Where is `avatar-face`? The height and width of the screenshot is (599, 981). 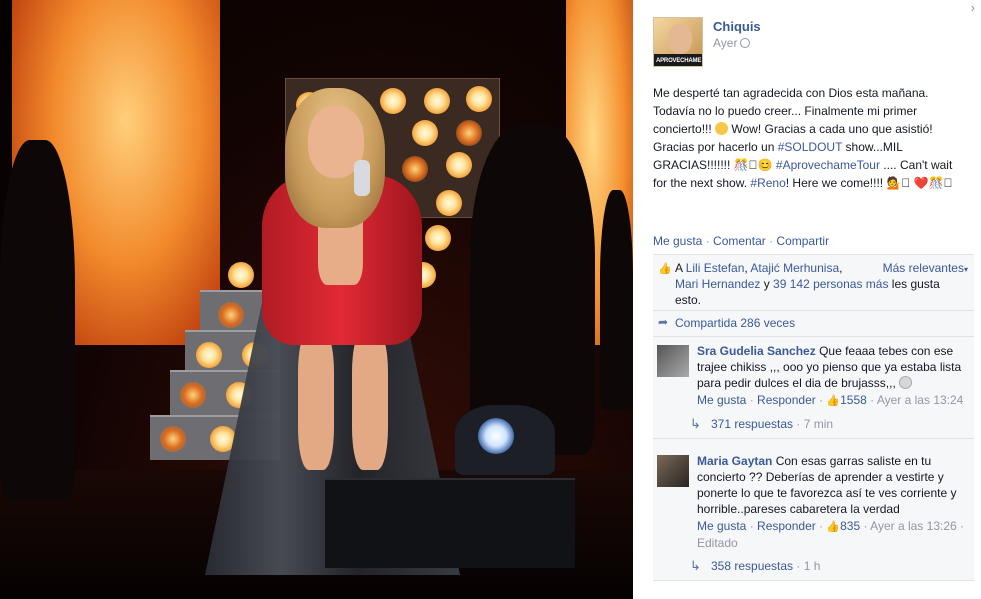 avatar-face is located at coordinates (680, 39).